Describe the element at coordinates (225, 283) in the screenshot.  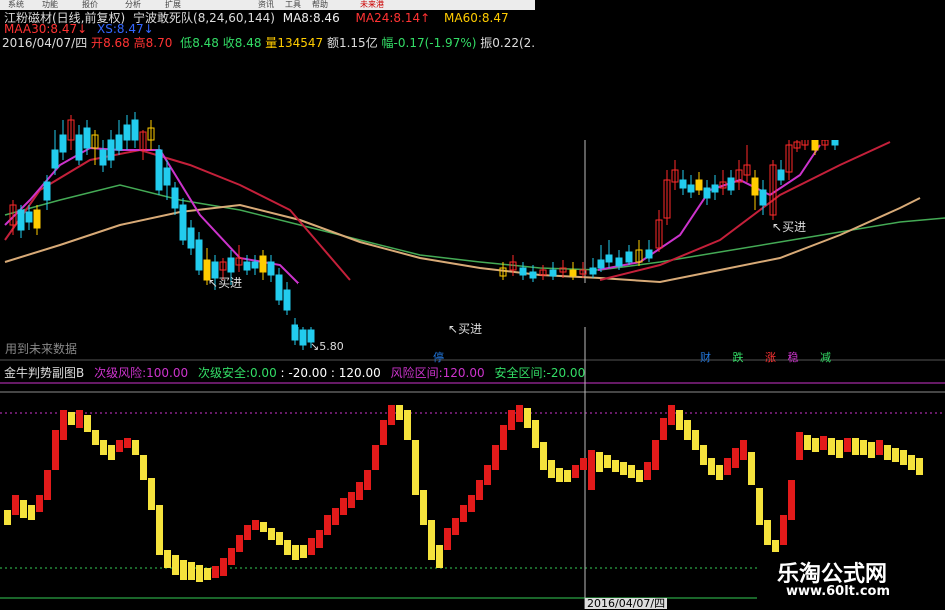
I see `buy-label-1: ↖买进` at that location.